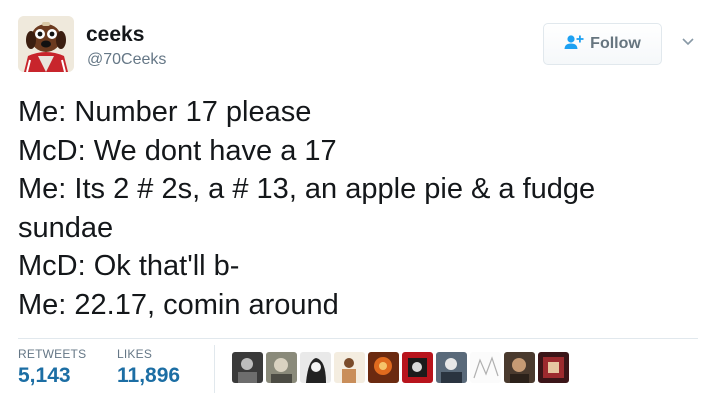 The image size is (715, 405). What do you see at coordinates (66, 227) in the screenshot?
I see `tweet-text-line: sundae` at bounding box center [66, 227].